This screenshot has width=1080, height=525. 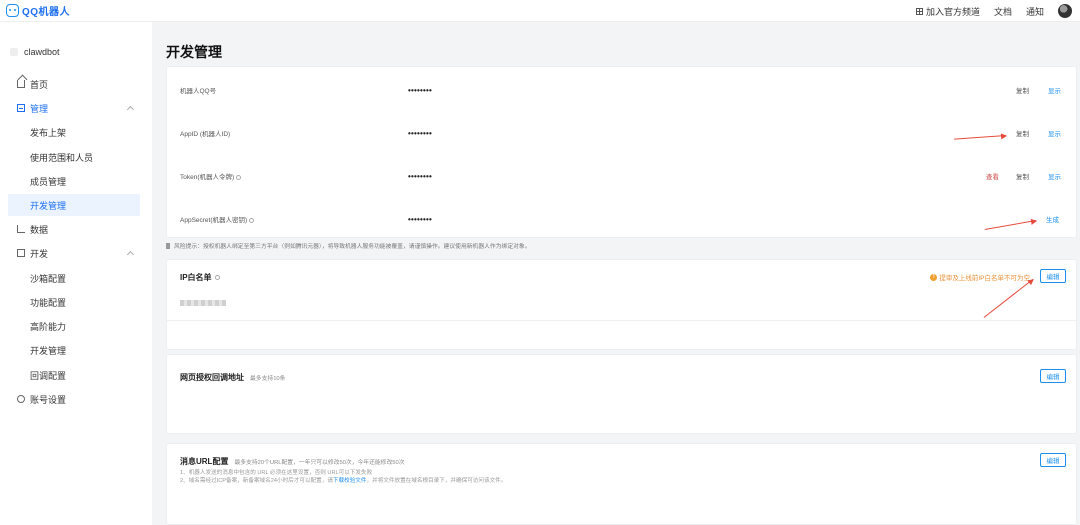 I want to click on ip-whitelist-edit-button: 编辑, so click(x=1053, y=276).